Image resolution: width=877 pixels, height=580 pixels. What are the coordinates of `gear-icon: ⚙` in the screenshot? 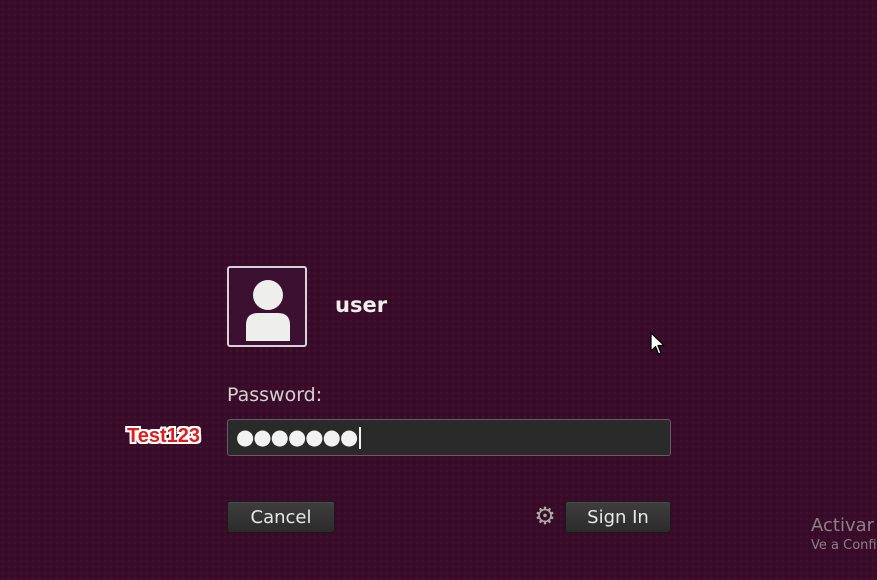 It's located at (545, 516).